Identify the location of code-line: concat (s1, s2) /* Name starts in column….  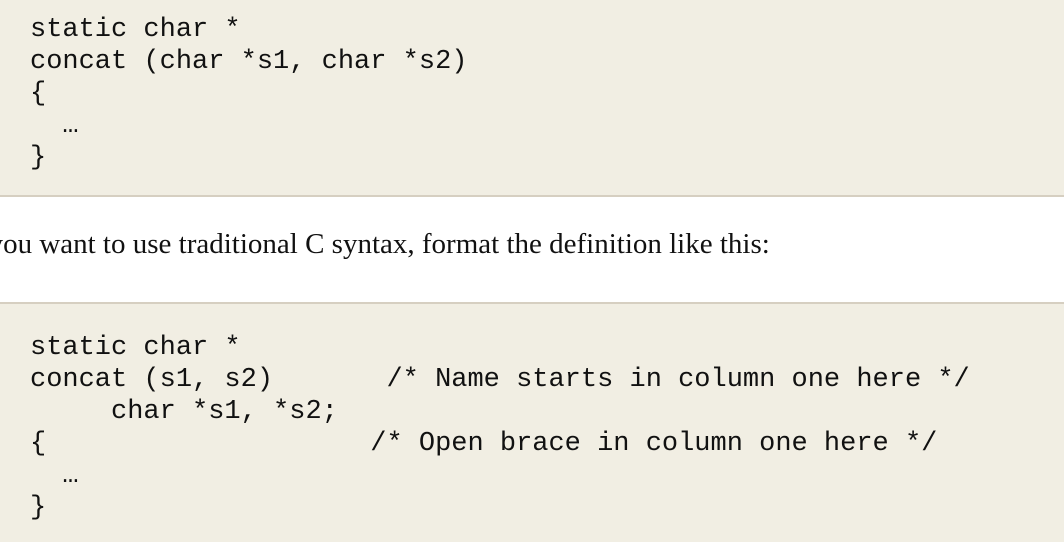
(500, 380).